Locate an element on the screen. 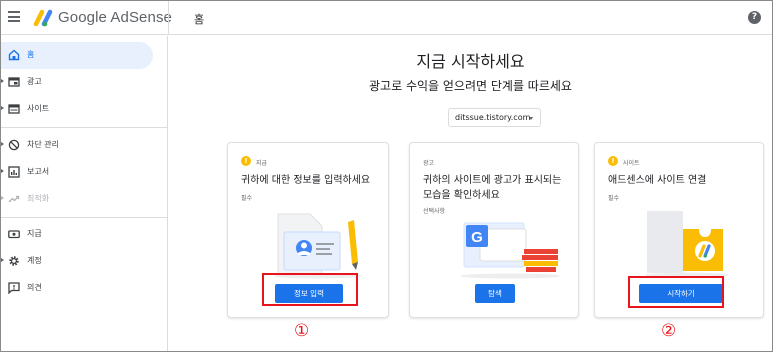  sidebar-item-label: 최적화 is located at coordinates (38, 198).